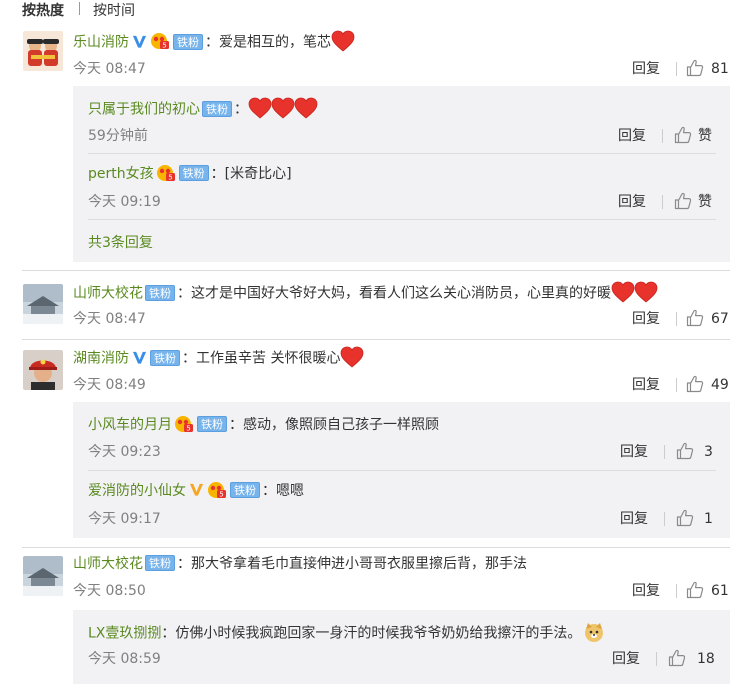 This screenshot has width=750, height=684. Describe the element at coordinates (121, 174) in the screenshot. I see `username-link: perth女孩` at that location.